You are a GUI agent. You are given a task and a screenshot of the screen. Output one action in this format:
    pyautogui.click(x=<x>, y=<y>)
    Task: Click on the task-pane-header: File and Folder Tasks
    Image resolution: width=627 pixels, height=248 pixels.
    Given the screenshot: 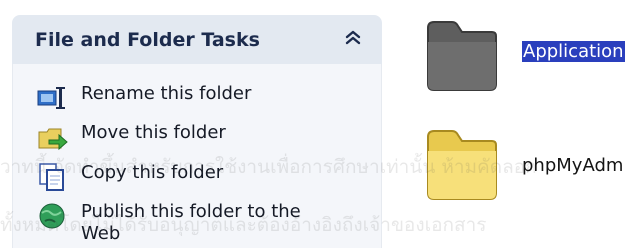 What is the action you would take?
    pyautogui.click(x=197, y=39)
    